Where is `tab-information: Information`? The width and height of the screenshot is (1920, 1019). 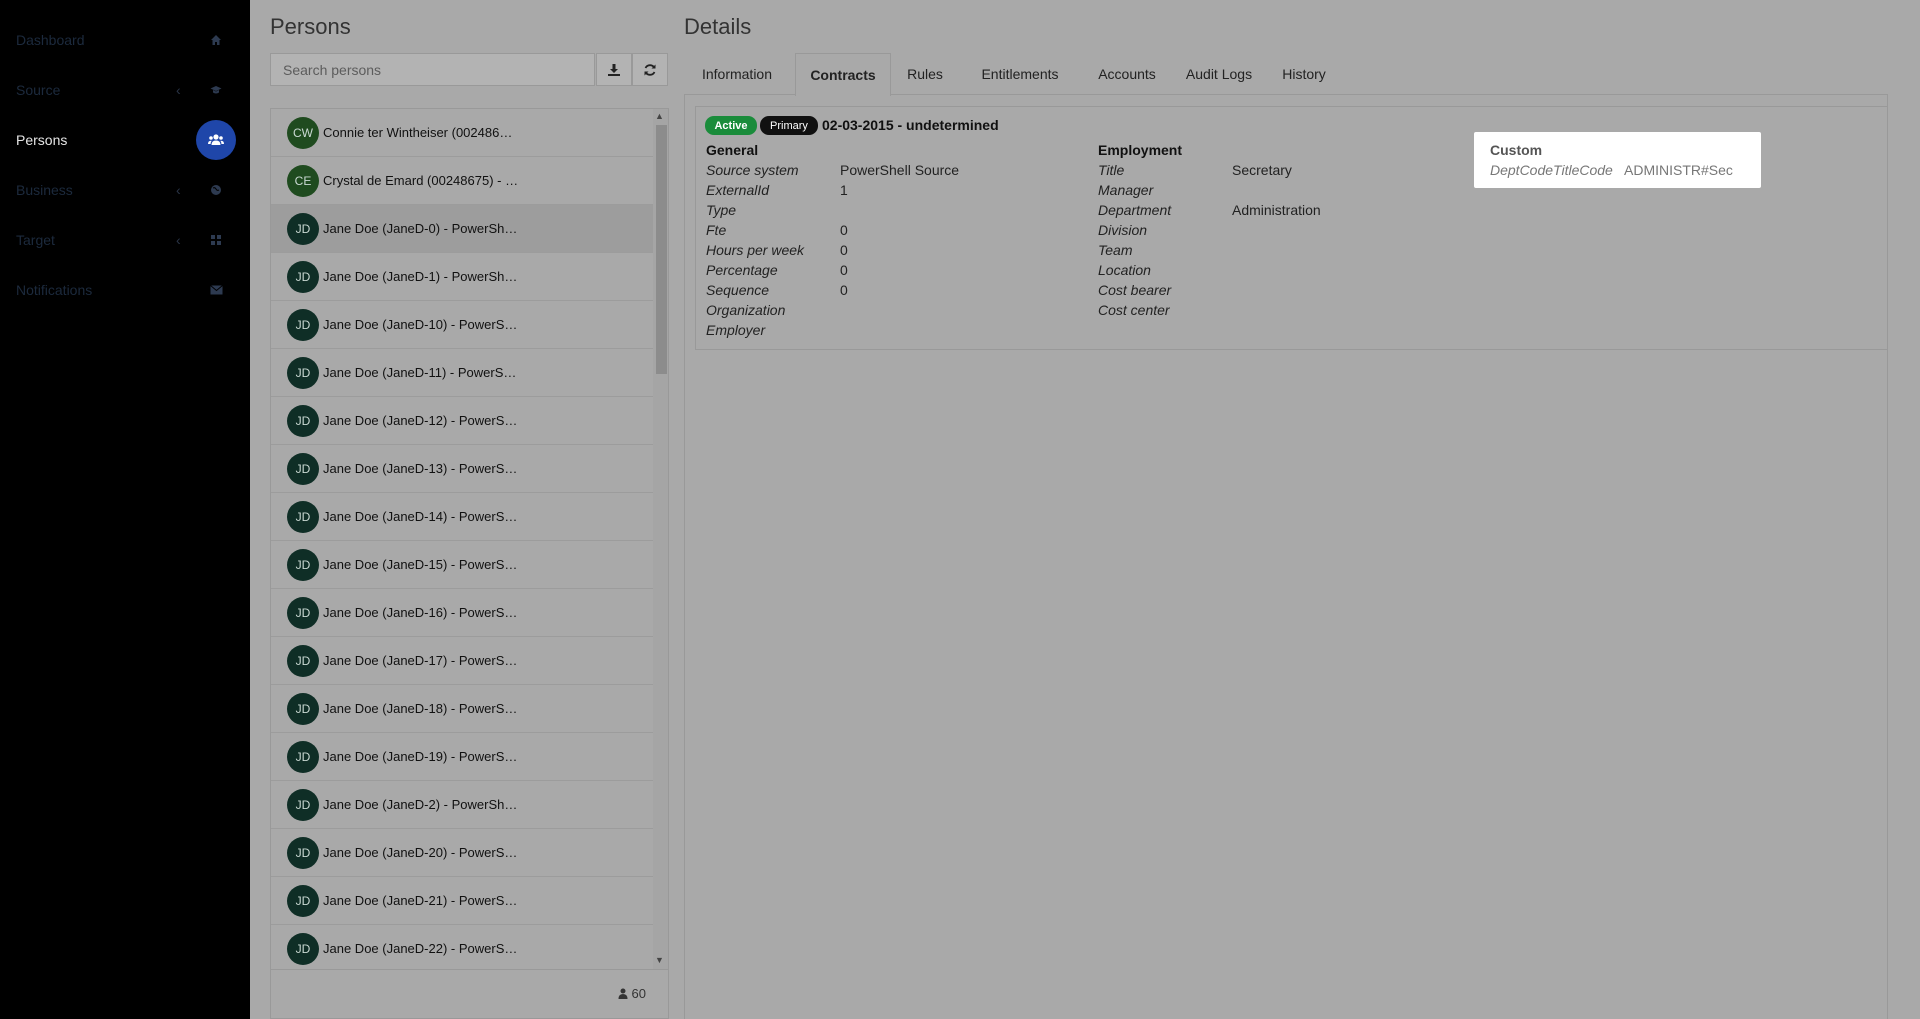
tab-information: Information is located at coordinates (737, 74).